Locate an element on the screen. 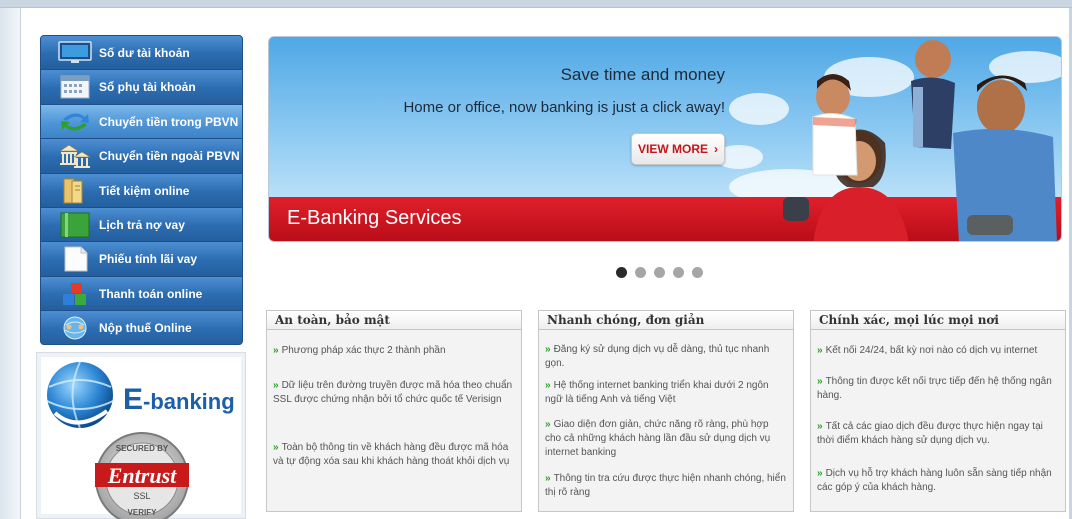  ebanking-logo-text: -banking is located at coordinates (189, 401).